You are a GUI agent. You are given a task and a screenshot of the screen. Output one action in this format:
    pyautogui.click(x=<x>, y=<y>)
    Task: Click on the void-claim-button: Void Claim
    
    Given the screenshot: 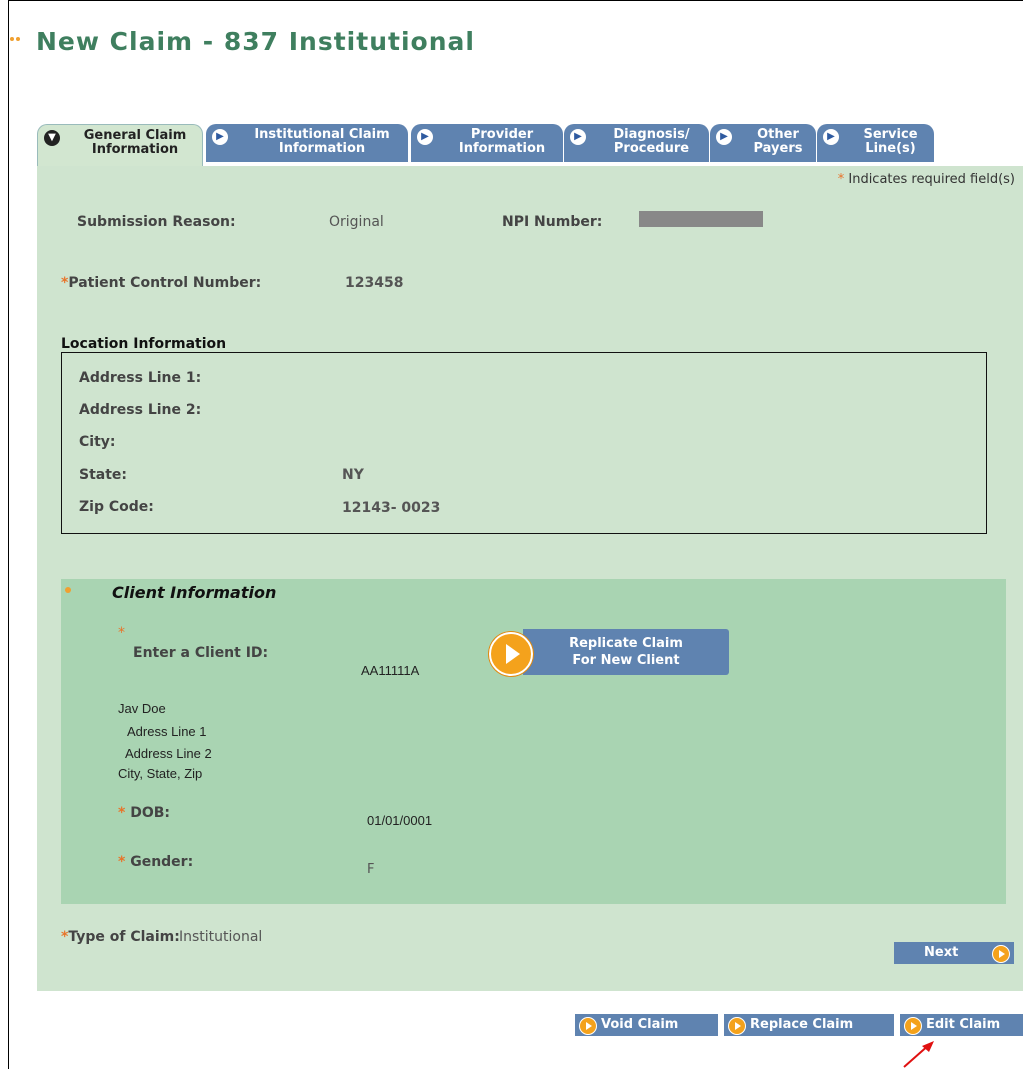 What is the action you would take?
    pyautogui.click(x=646, y=1025)
    